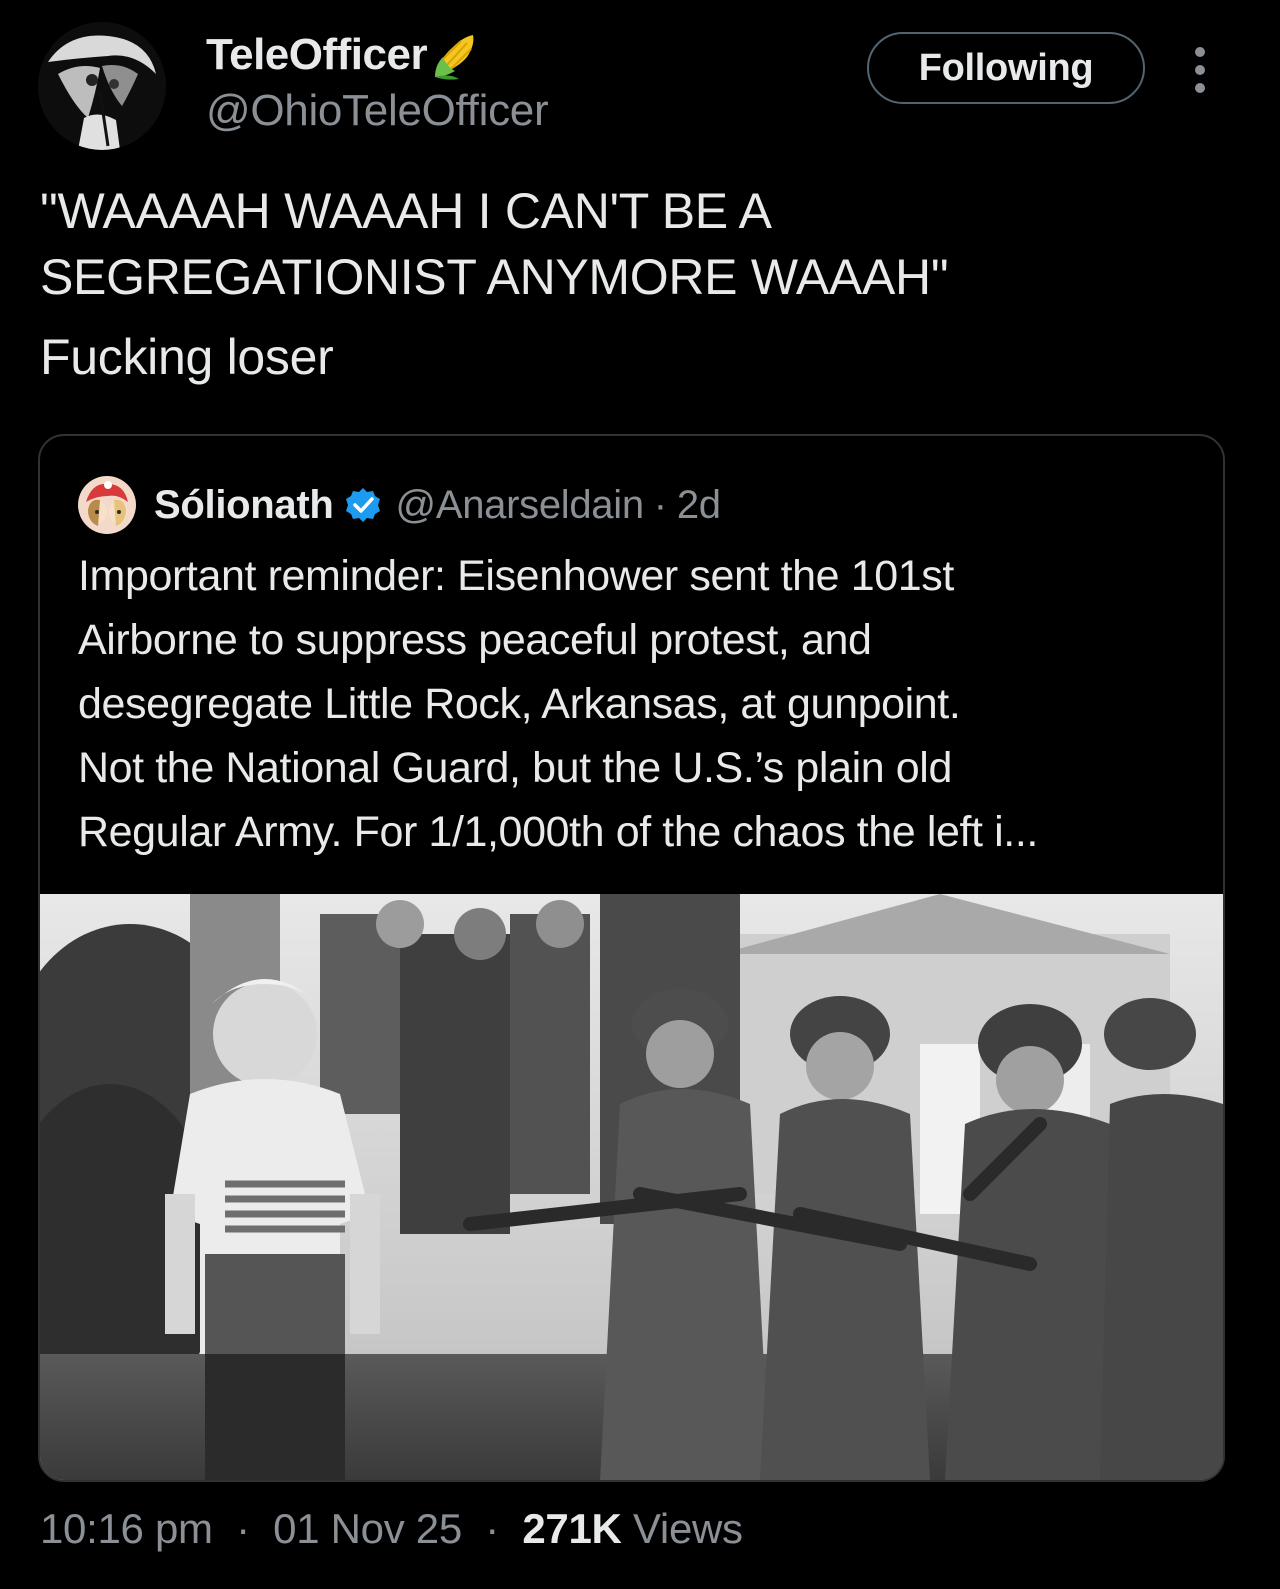  Describe the element at coordinates (572, 1528) in the screenshot. I see `views-count: 271K` at that location.